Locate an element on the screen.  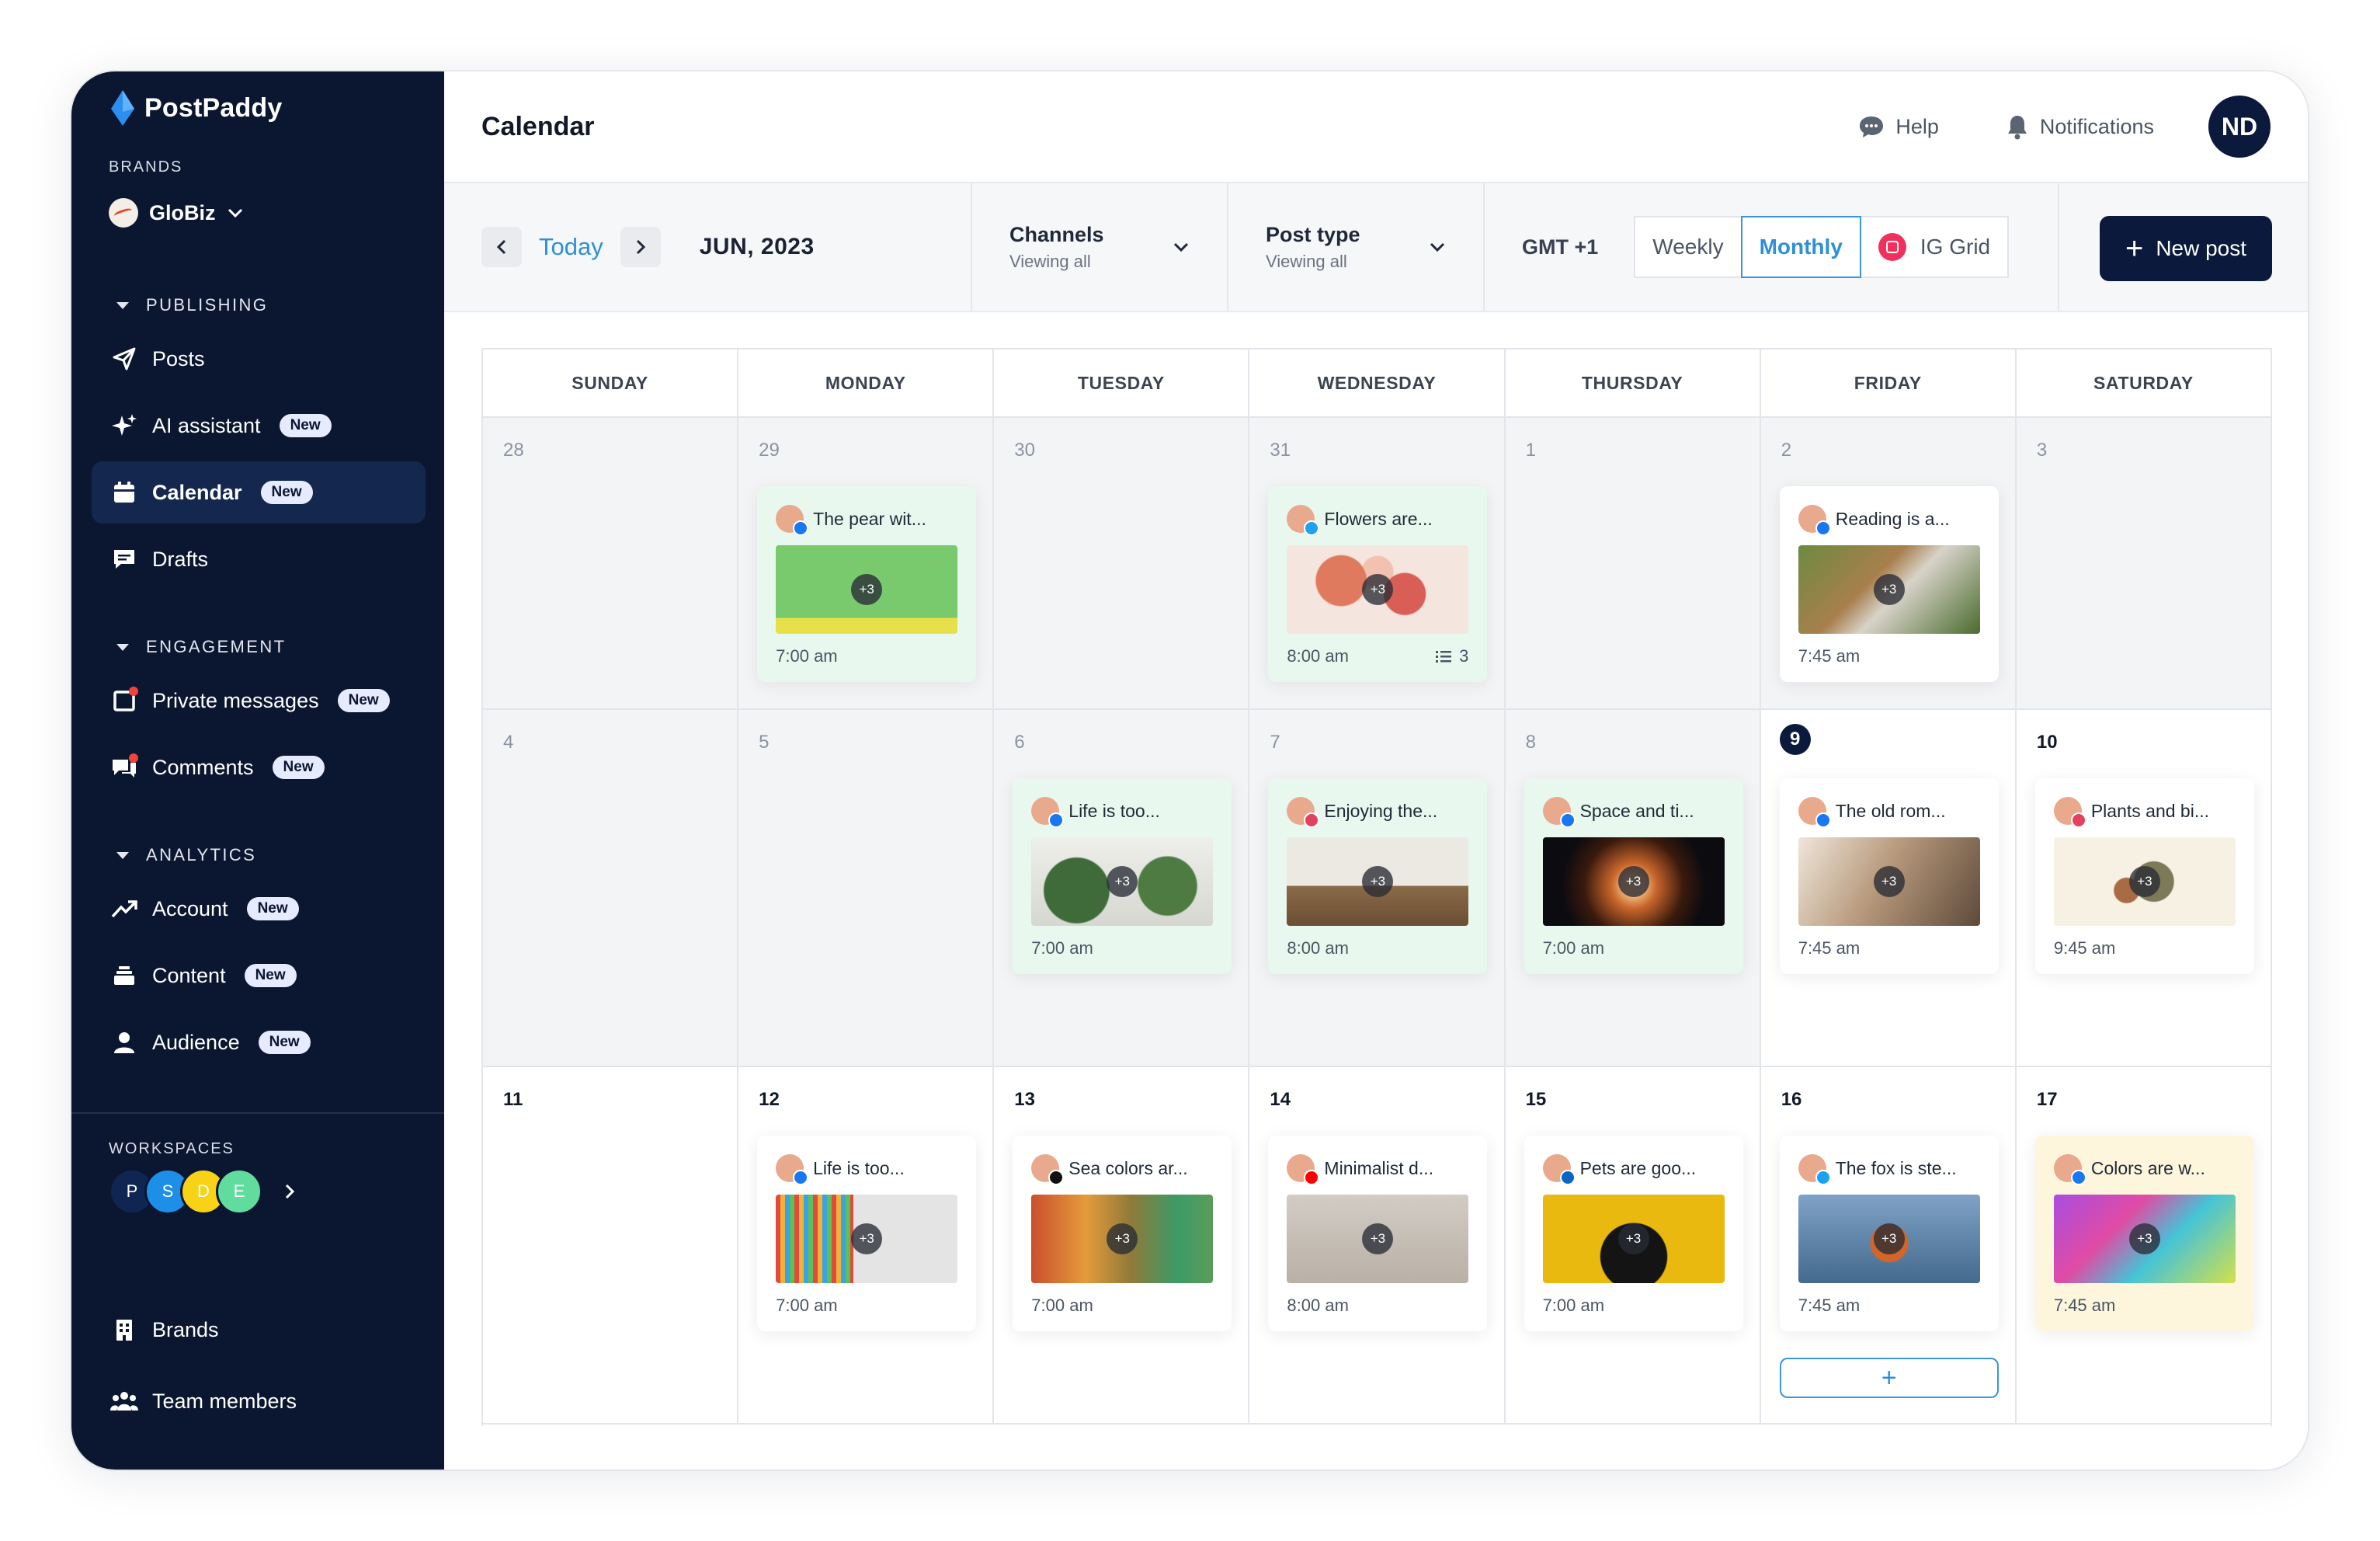
sidebar-item-account: Account New is located at coordinates (259, 909).